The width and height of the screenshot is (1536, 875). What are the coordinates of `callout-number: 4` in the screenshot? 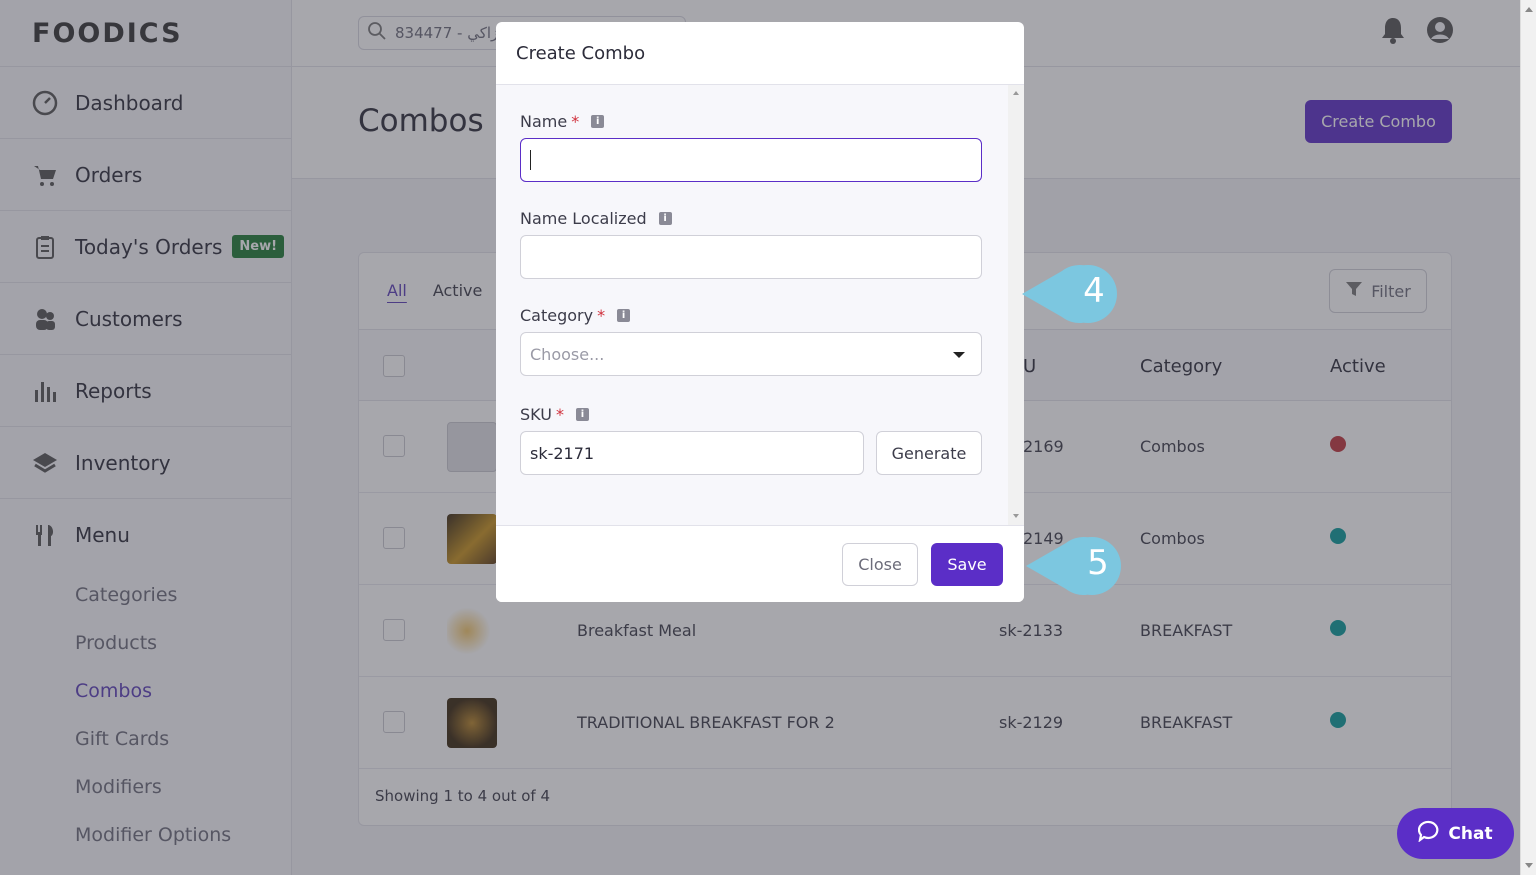 It's located at (1094, 291).